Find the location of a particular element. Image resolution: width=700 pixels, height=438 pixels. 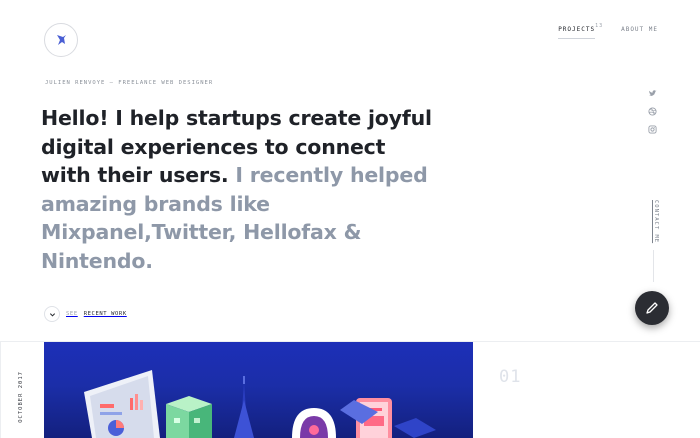

project-number: 01 is located at coordinates (510, 377).